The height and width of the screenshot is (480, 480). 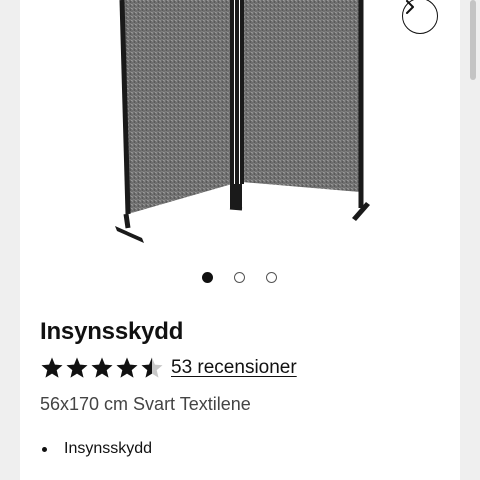 I want to click on chevron-right-icon, so click(x=410, y=7).